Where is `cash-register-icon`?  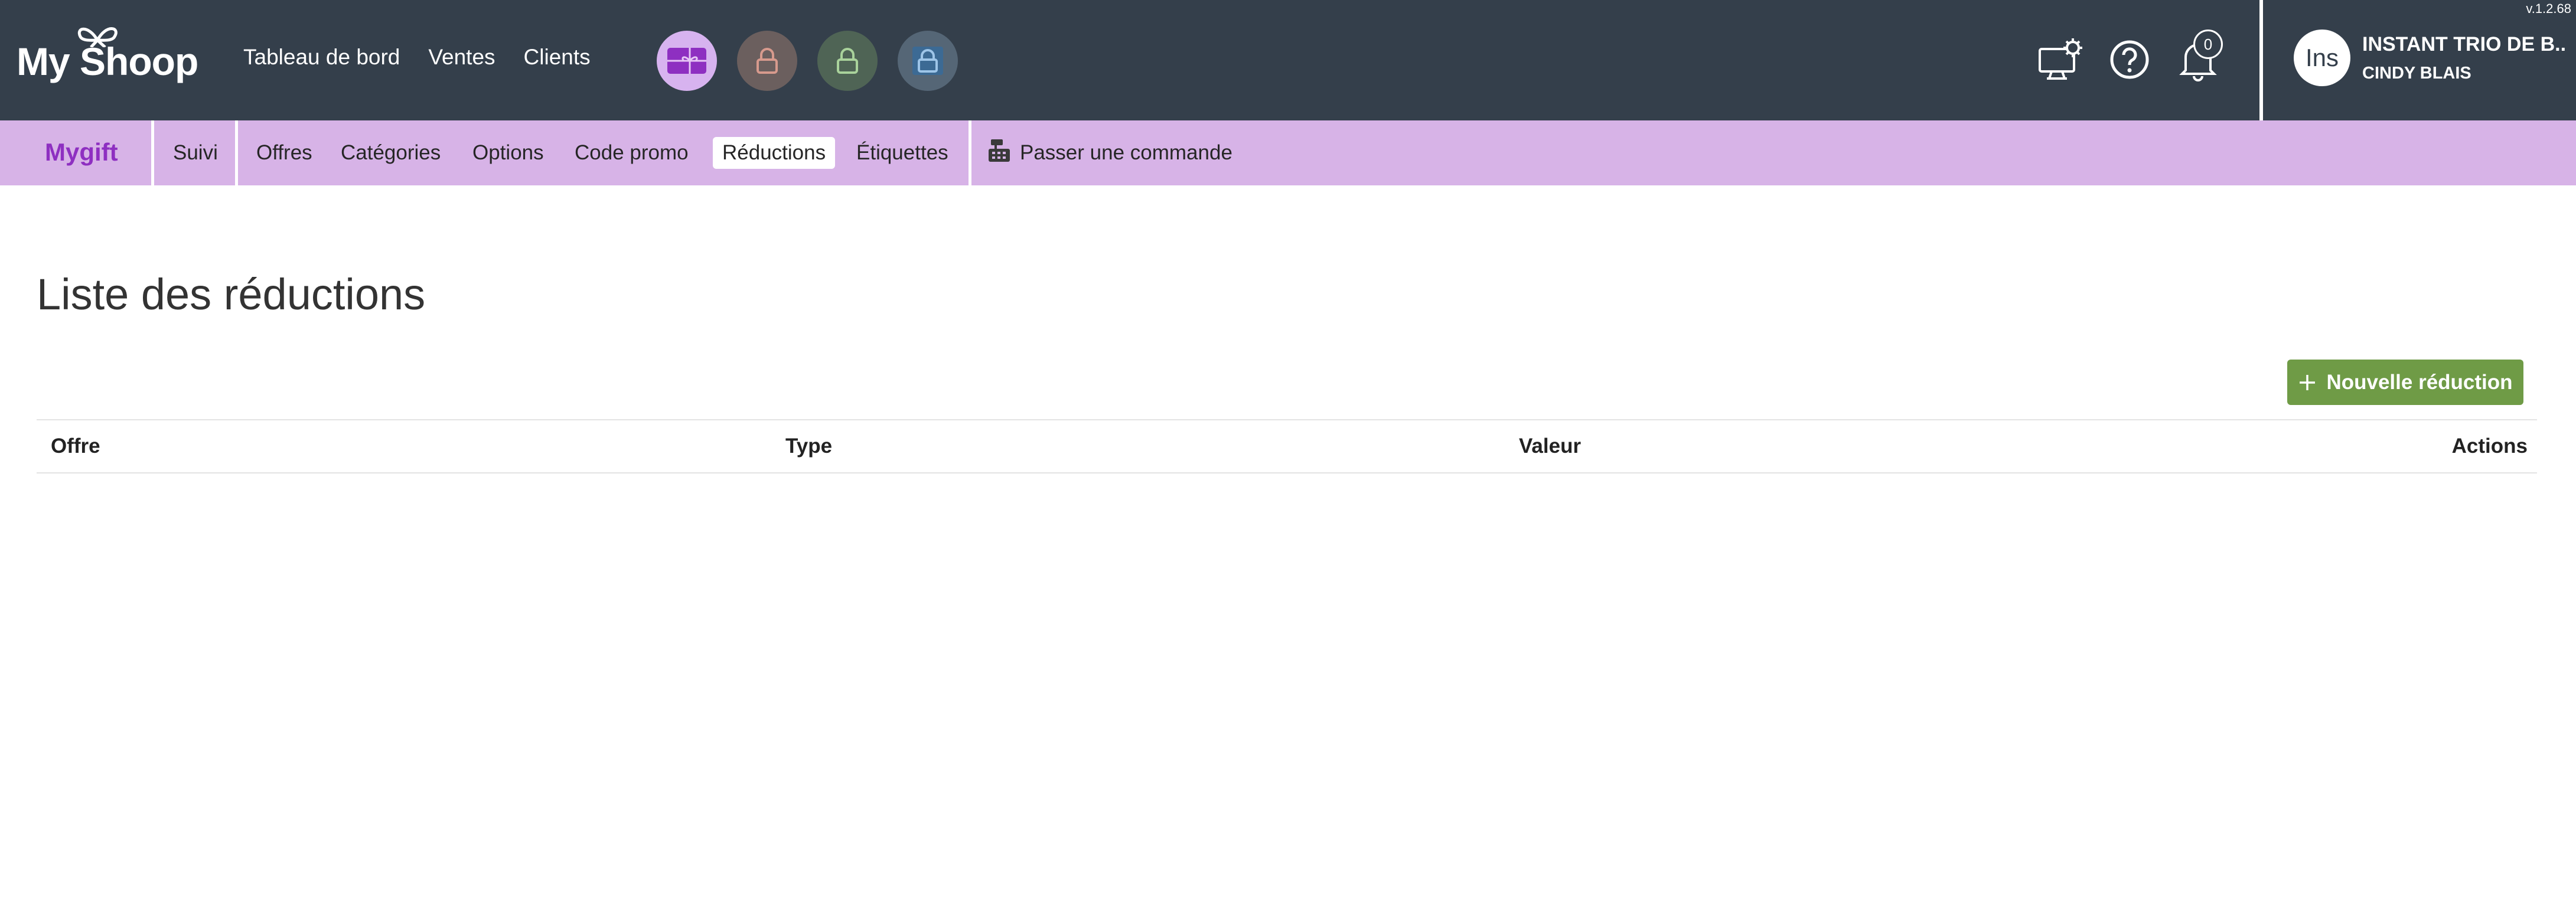 cash-register-icon is located at coordinates (1000, 150).